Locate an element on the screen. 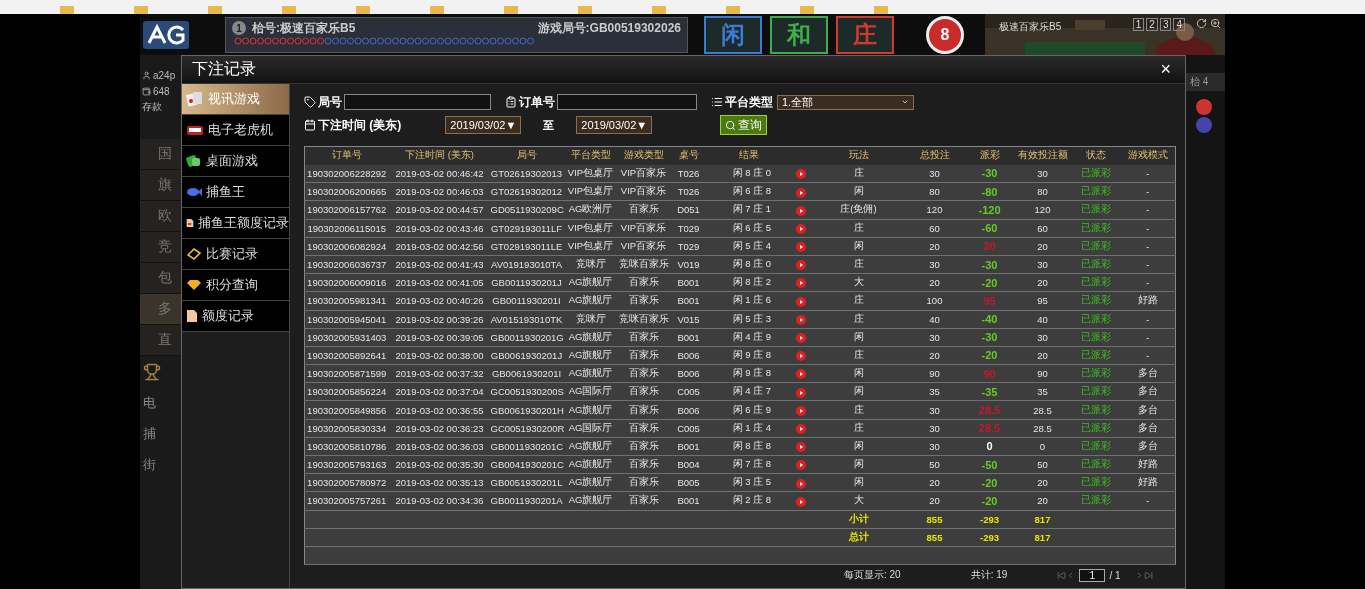 This screenshot has height=589, width=1365. sidebar-item: 捕鱼王 is located at coordinates (235, 192).